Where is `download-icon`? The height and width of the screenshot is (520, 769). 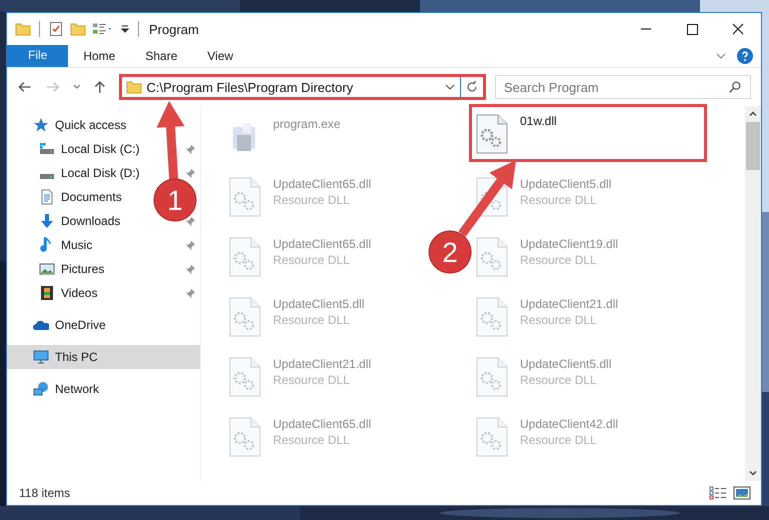
download-icon is located at coordinates (47, 221).